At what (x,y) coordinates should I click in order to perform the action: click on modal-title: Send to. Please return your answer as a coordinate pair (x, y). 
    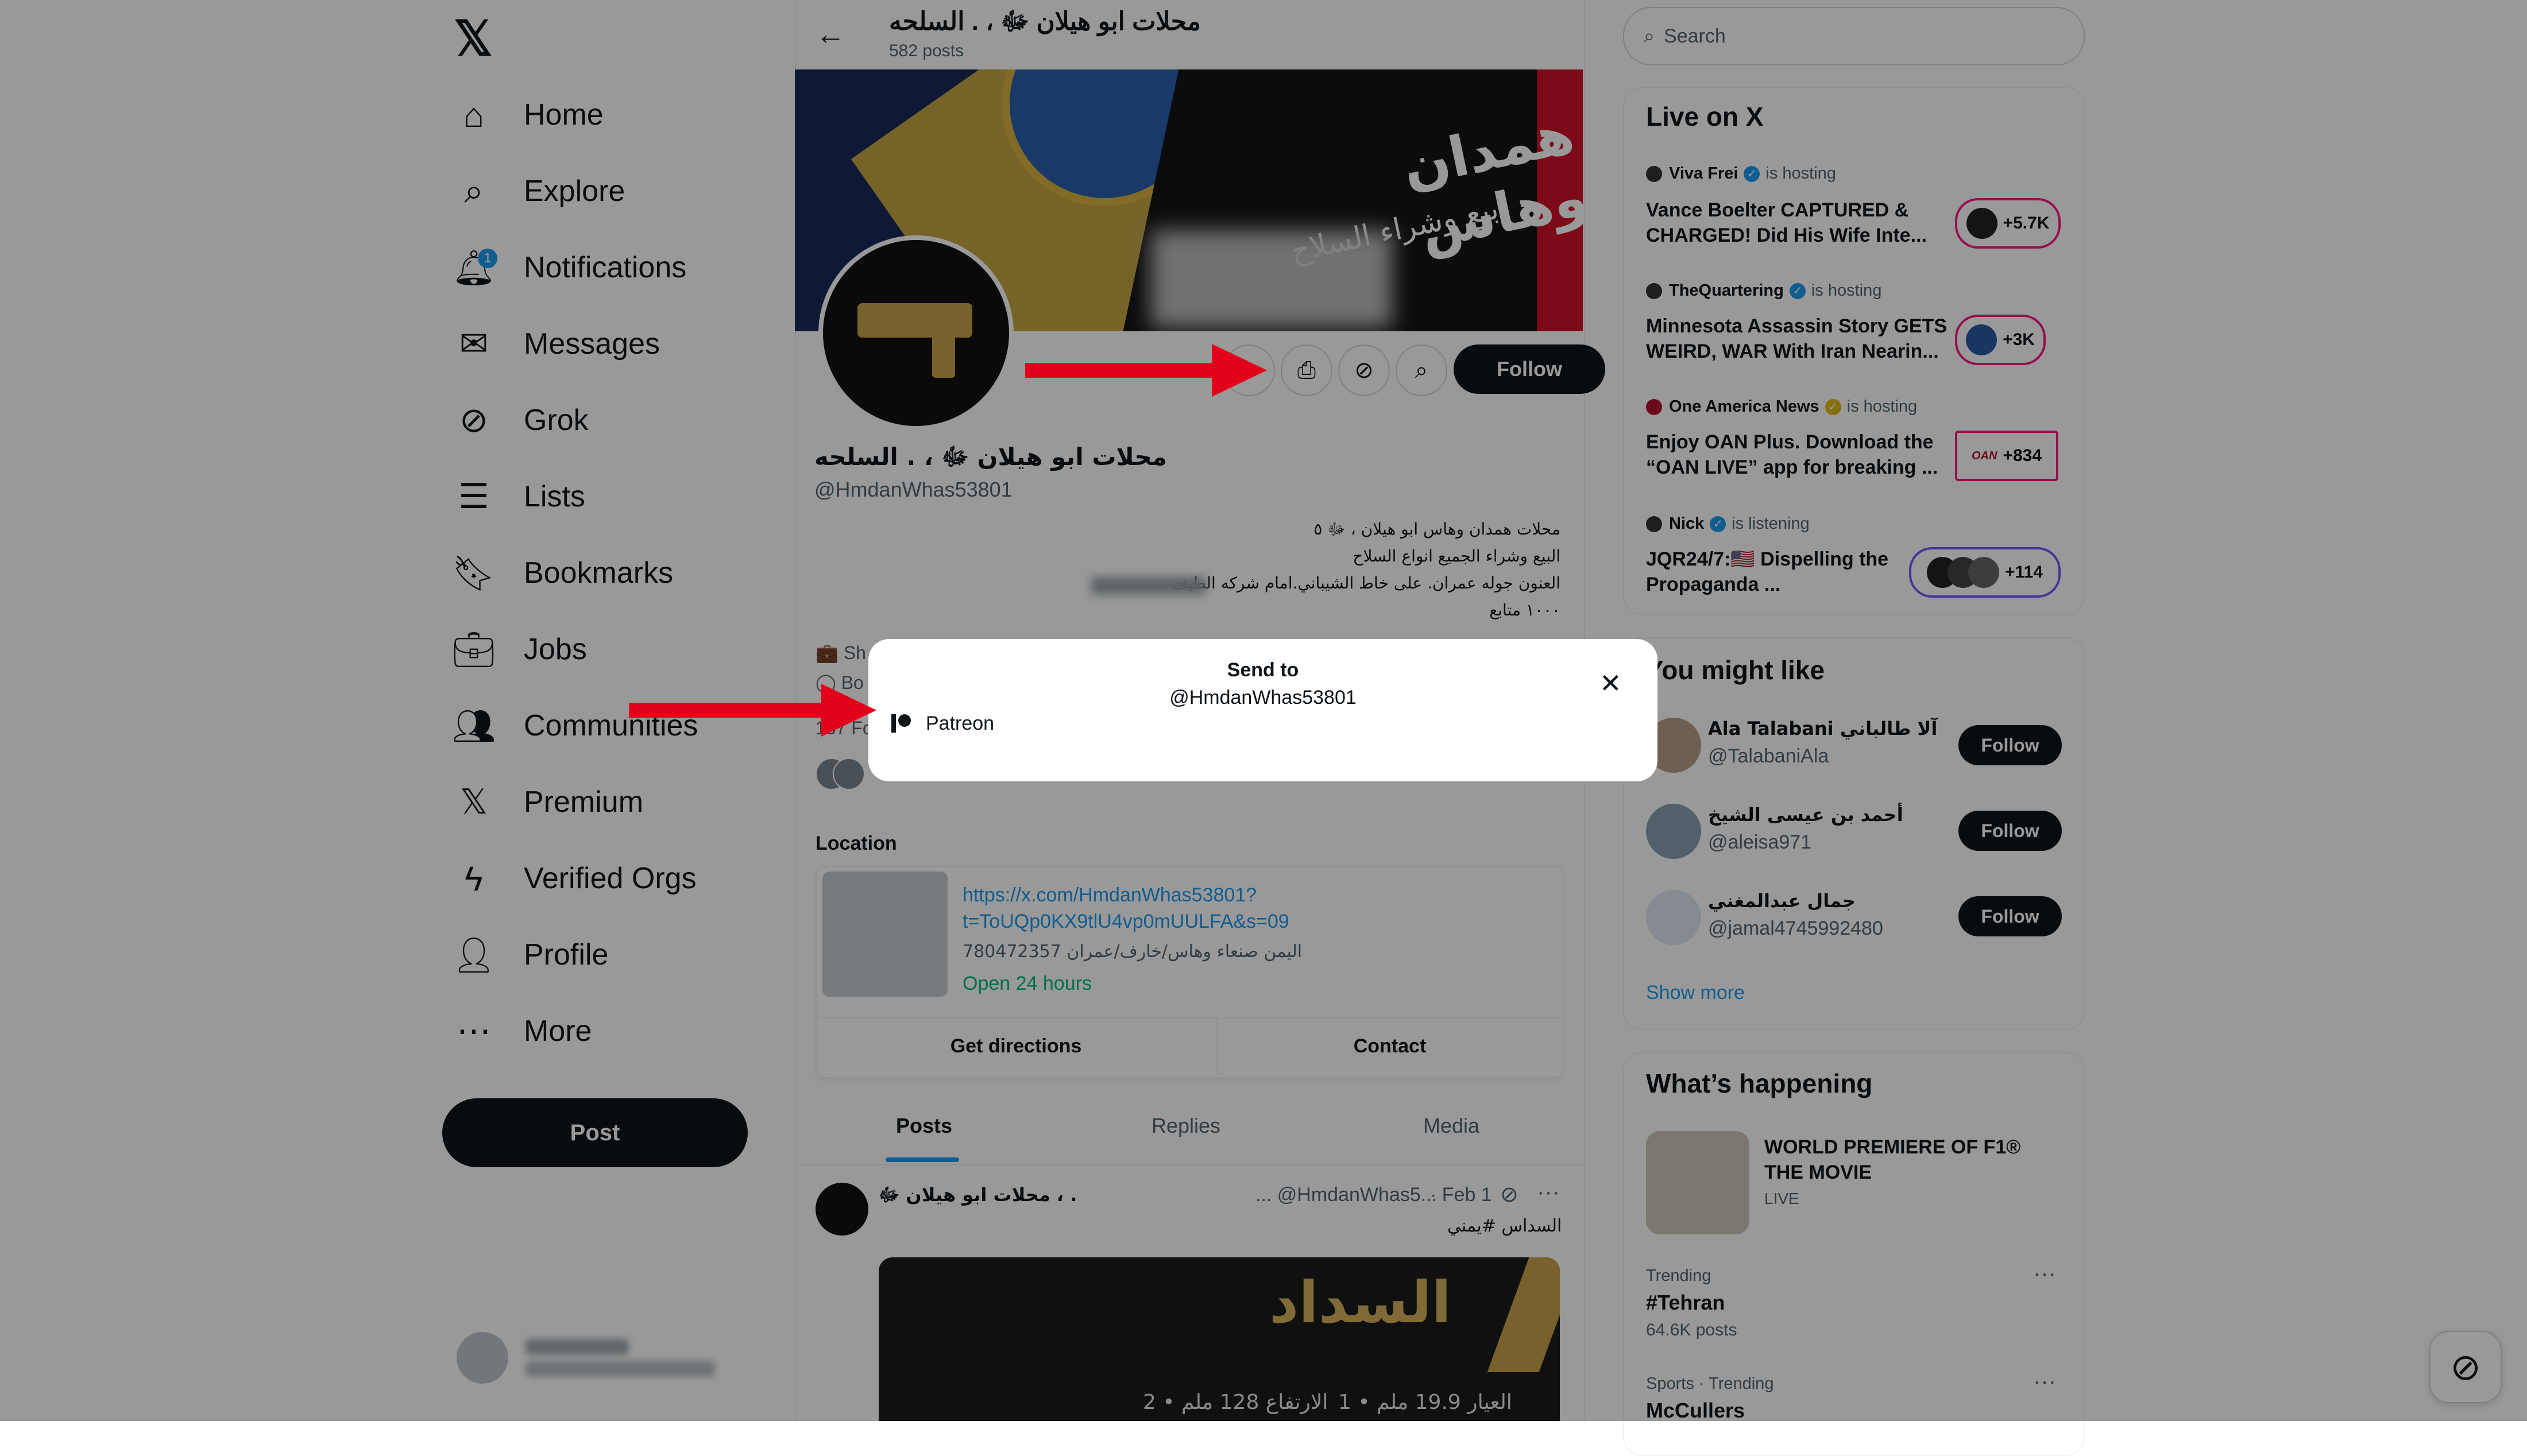
    Looking at the image, I should click on (1263, 670).